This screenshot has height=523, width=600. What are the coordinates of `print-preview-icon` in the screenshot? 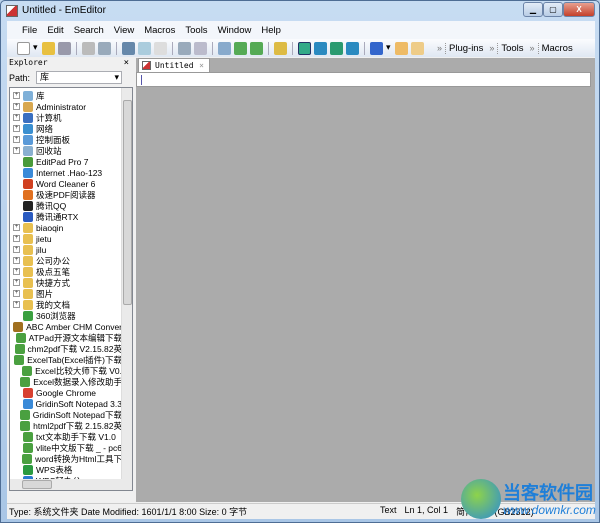 It's located at (104, 48).